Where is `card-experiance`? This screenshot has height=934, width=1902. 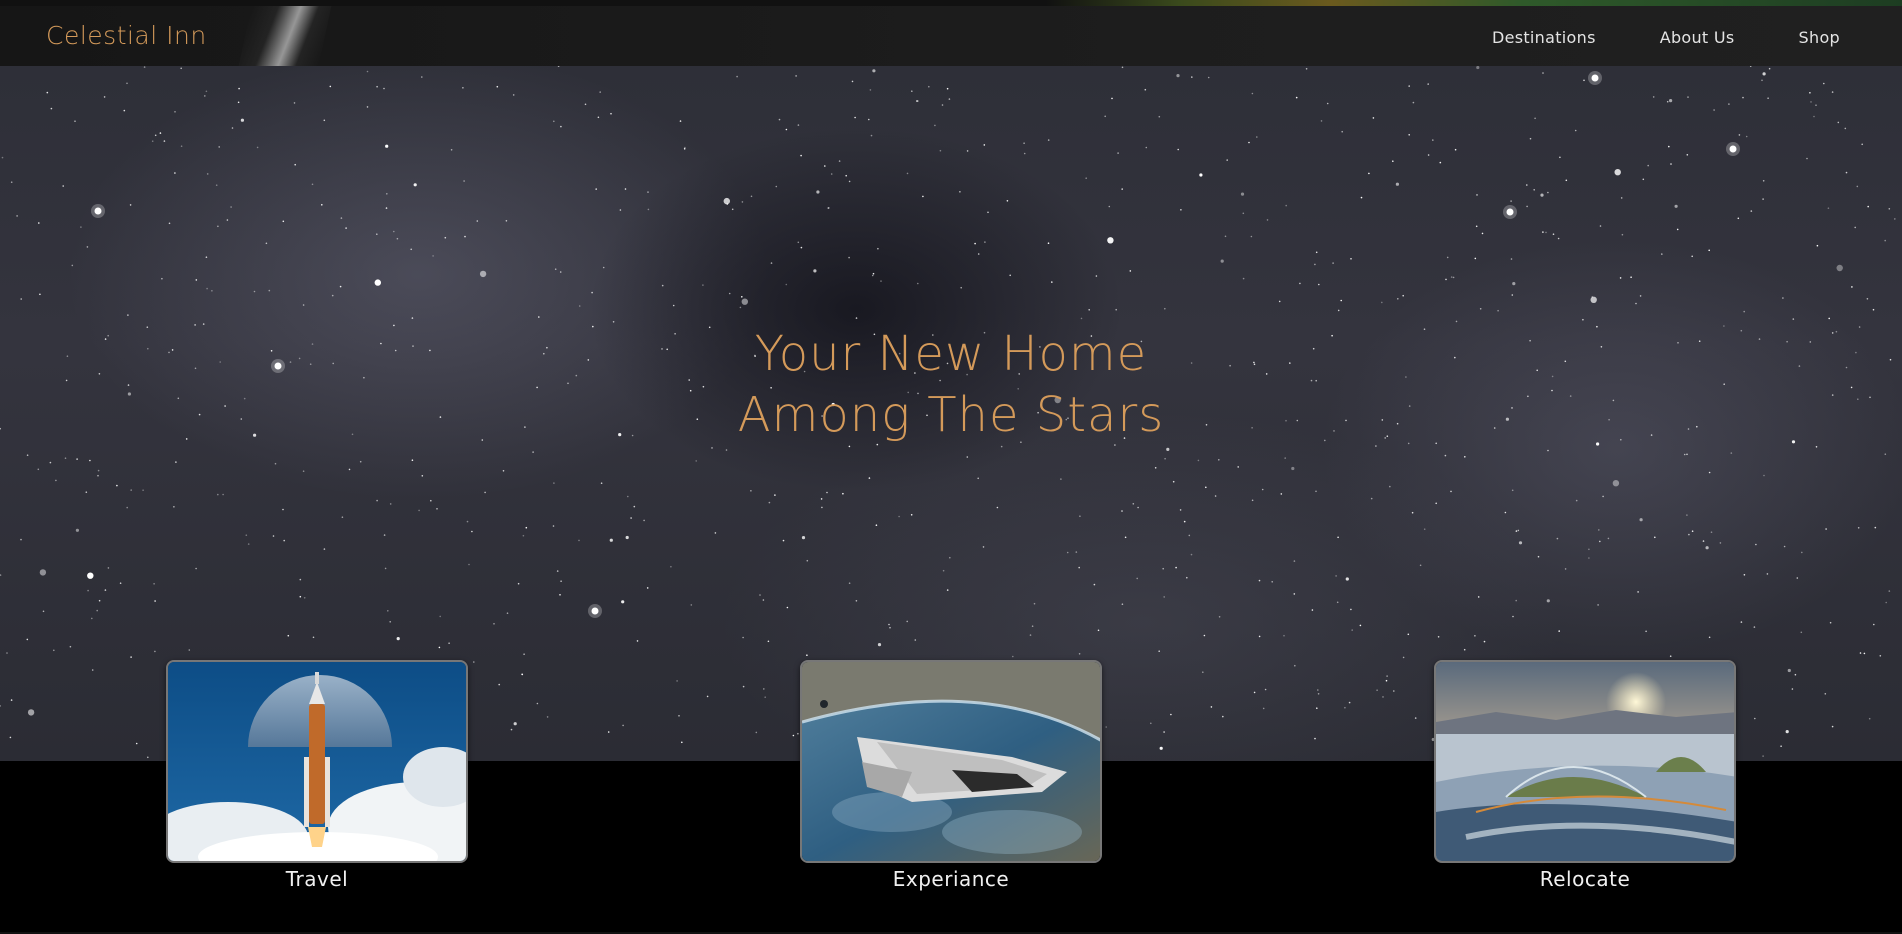 card-experiance is located at coordinates (951, 761).